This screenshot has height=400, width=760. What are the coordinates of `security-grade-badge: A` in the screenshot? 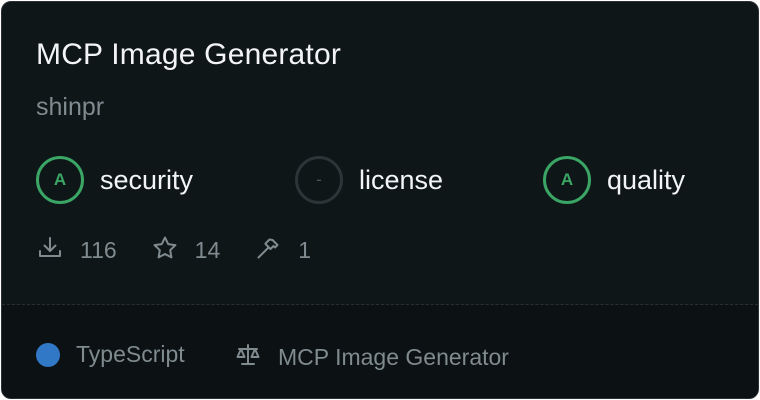 It's located at (60, 180).